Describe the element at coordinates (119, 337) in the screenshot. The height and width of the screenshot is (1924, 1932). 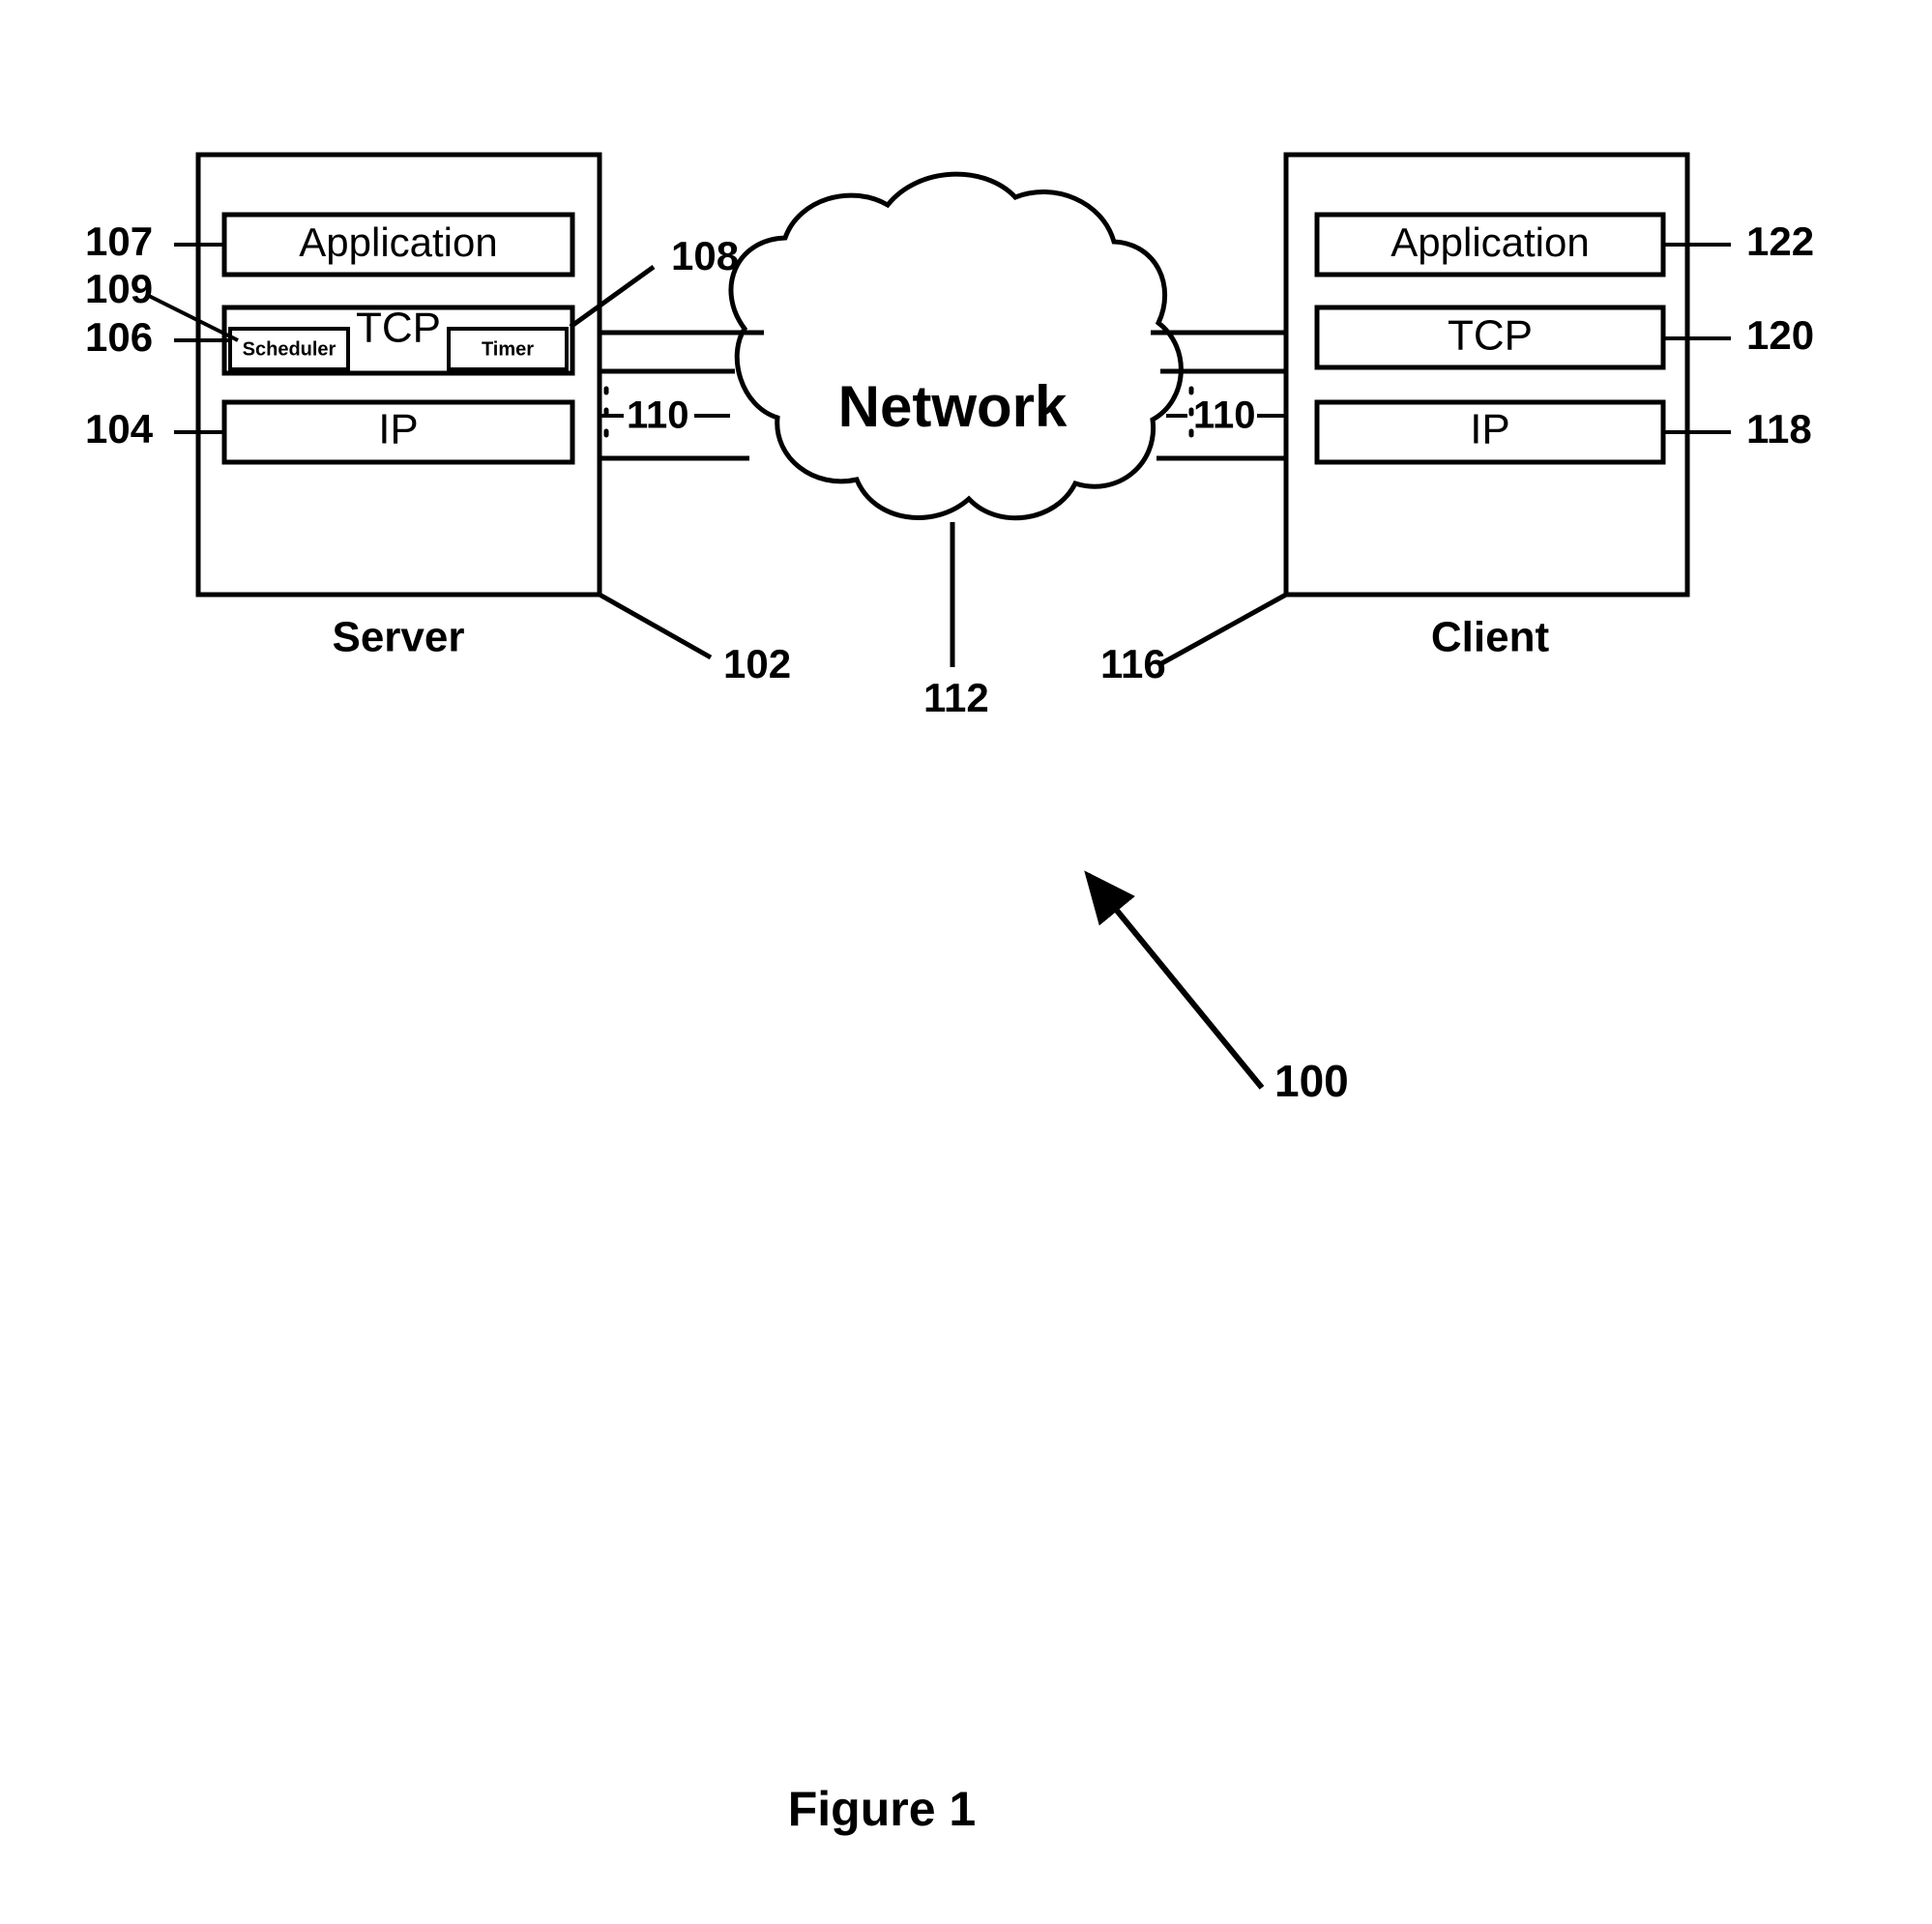
I see `ref-number-106: 106` at that location.